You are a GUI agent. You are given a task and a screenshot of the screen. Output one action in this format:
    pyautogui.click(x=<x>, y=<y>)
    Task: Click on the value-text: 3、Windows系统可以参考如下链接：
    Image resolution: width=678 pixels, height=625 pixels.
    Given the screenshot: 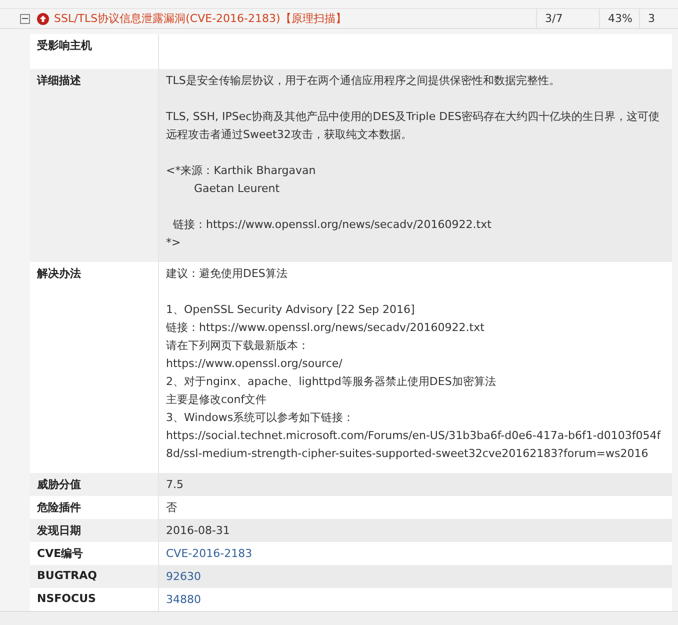 What is the action you would take?
    pyautogui.click(x=261, y=418)
    